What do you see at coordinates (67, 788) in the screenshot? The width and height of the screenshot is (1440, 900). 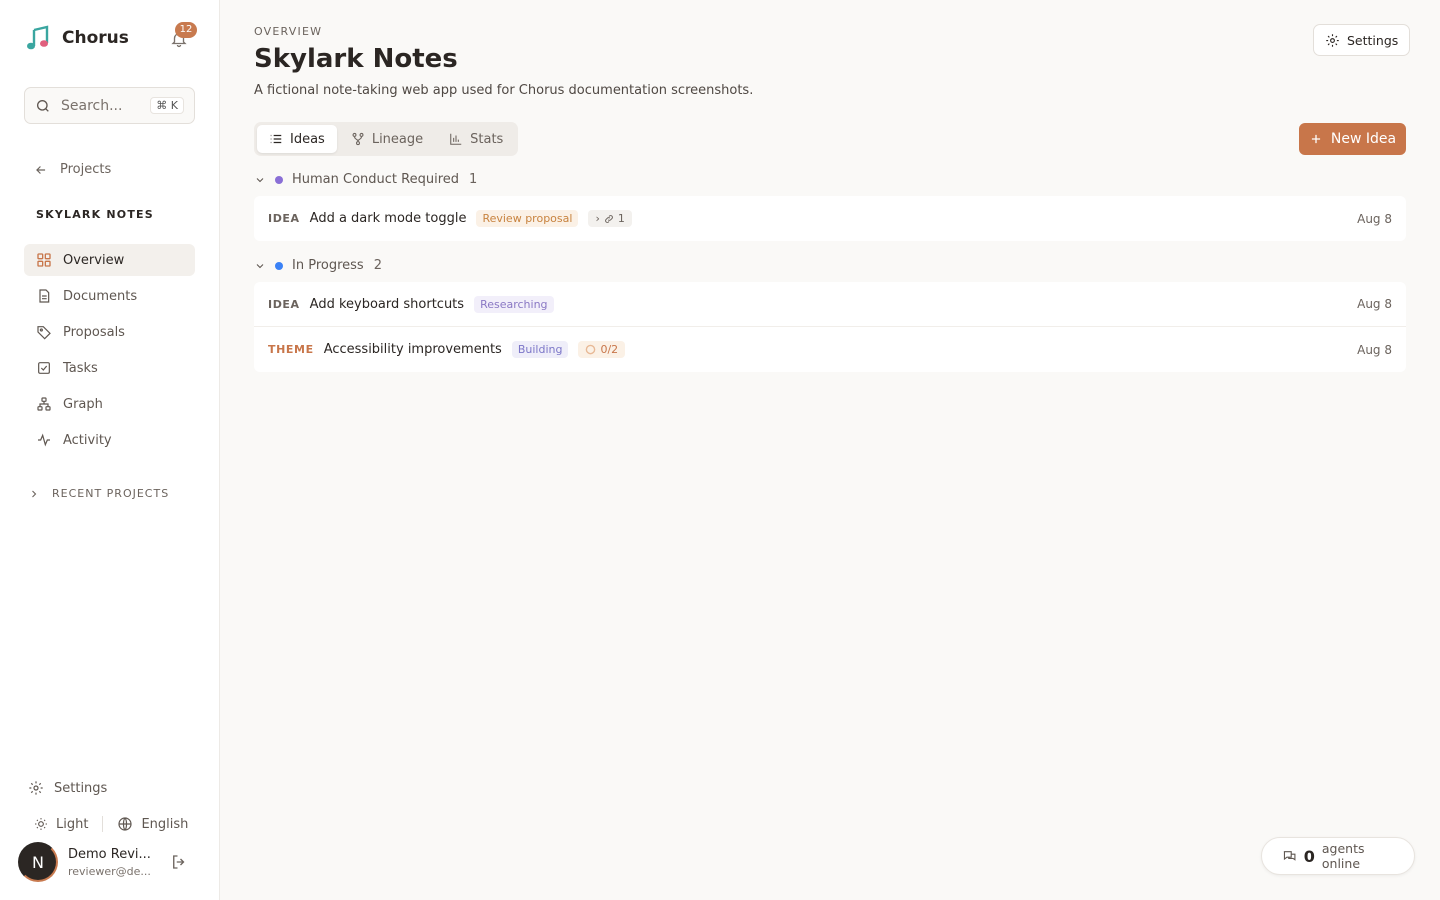 I see `sidebar-settings: Settings` at bounding box center [67, 788].